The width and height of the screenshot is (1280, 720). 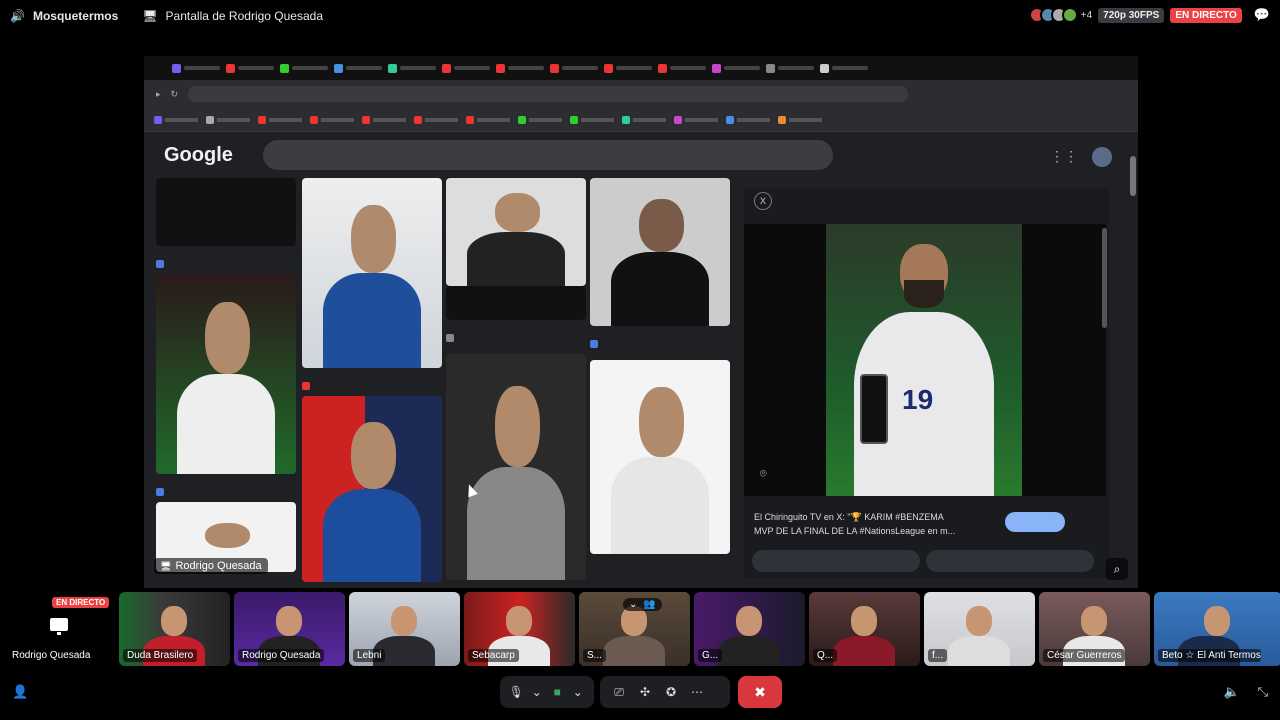 What do you see at coordinates (1094, 629) in the screenshot?
I see `participant-tile: César Guerreros` at bounding box center [1094, 629].